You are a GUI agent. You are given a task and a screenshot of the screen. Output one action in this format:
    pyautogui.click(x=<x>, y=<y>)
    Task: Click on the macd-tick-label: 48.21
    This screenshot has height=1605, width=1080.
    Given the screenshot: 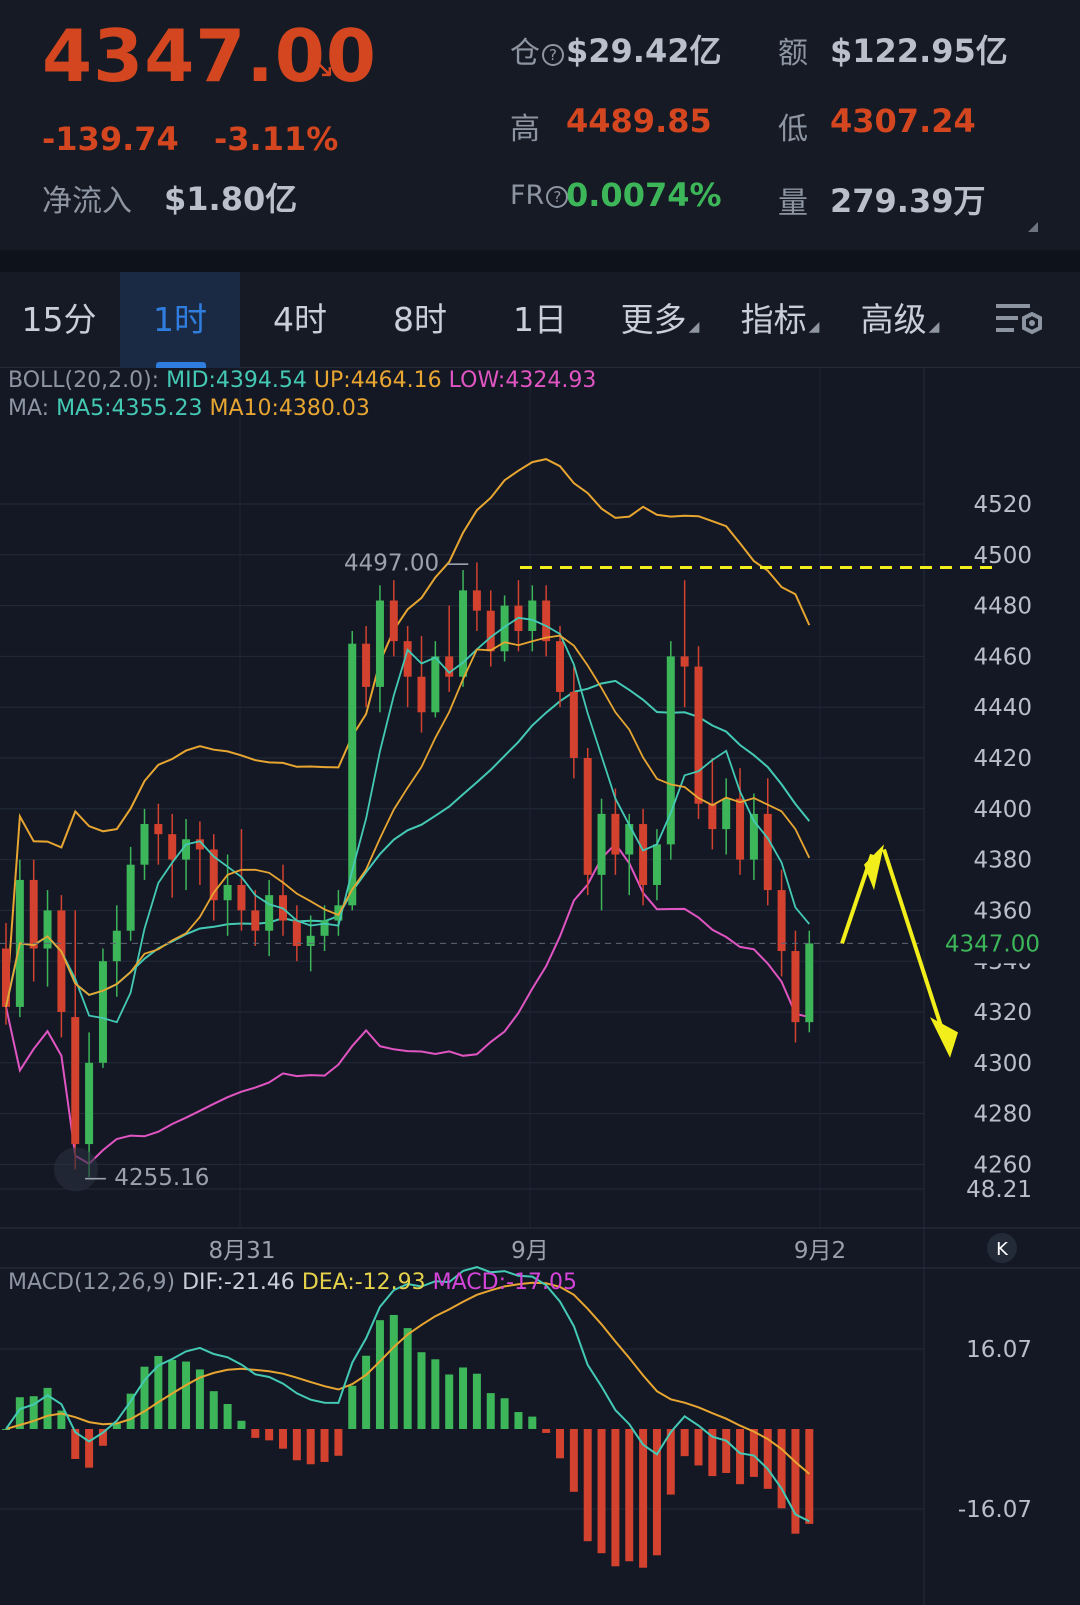 What is the action you would take?
    pyautogui.click(x=999, y=1190)
    